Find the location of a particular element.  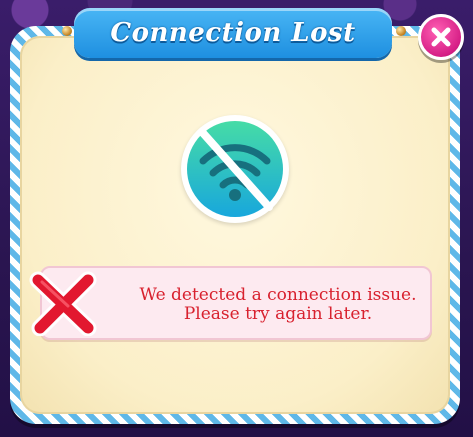

close-button is located at coordinates (441, 37).